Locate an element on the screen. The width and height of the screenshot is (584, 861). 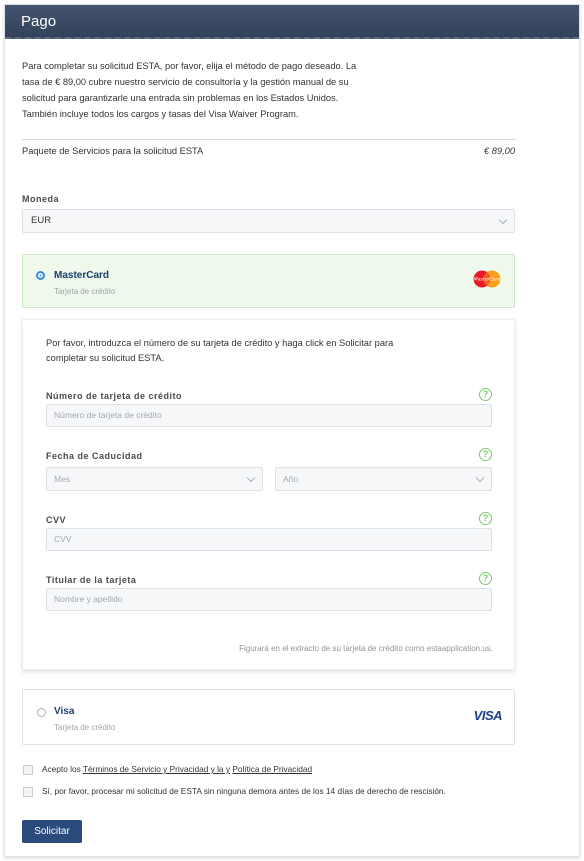
terms-link: Términos de Servicio y Privacidad y la y is located at coordinates (156, 769).